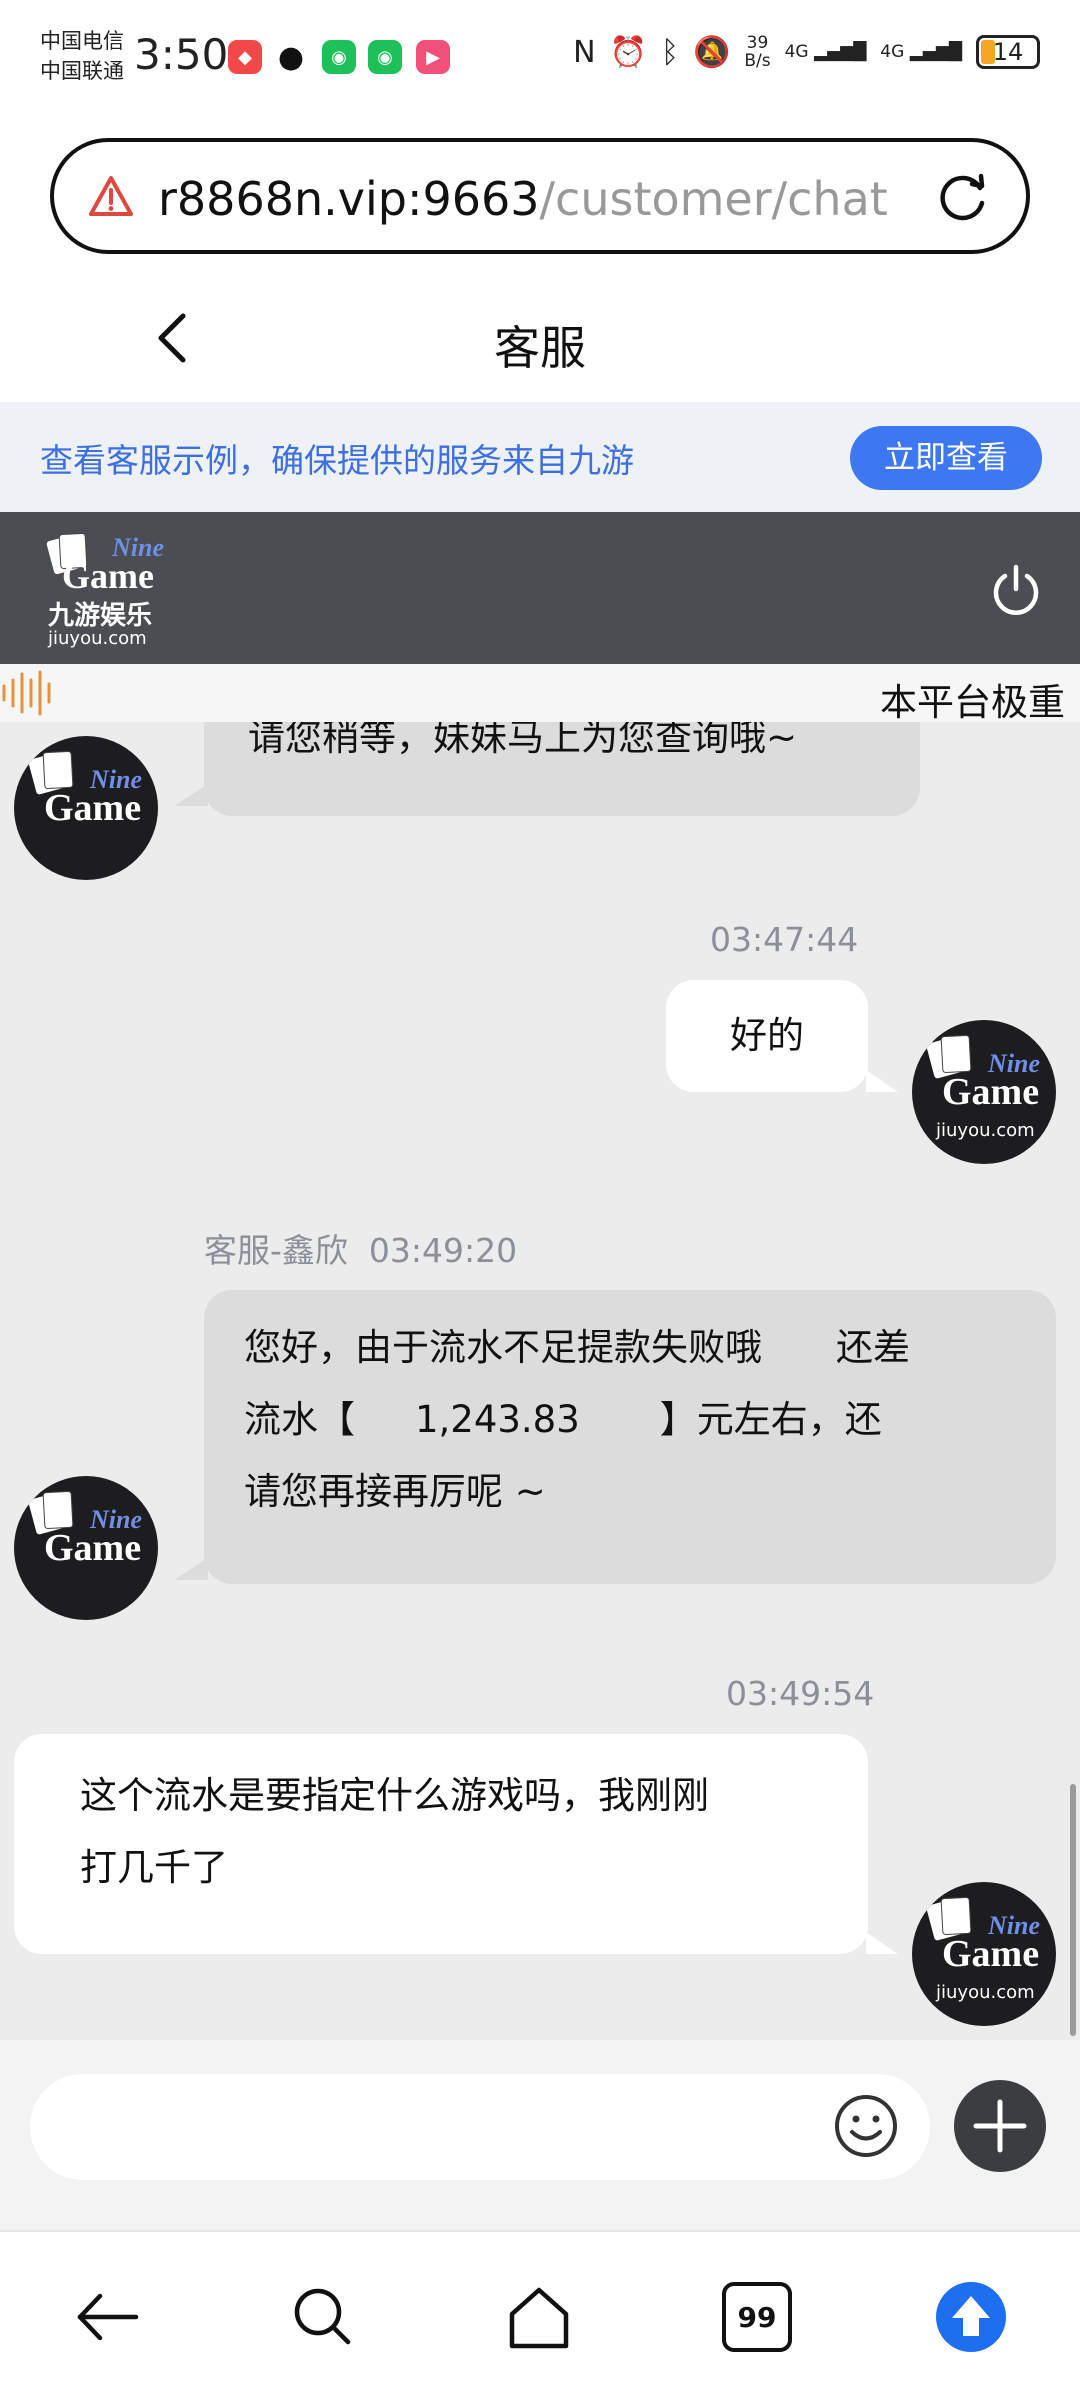  Describe the element at coordinates (577, 1347) in the screenshot. I see `agent-message-line-1: 您好，由于流水不足提款失败哦 还差` at that location.